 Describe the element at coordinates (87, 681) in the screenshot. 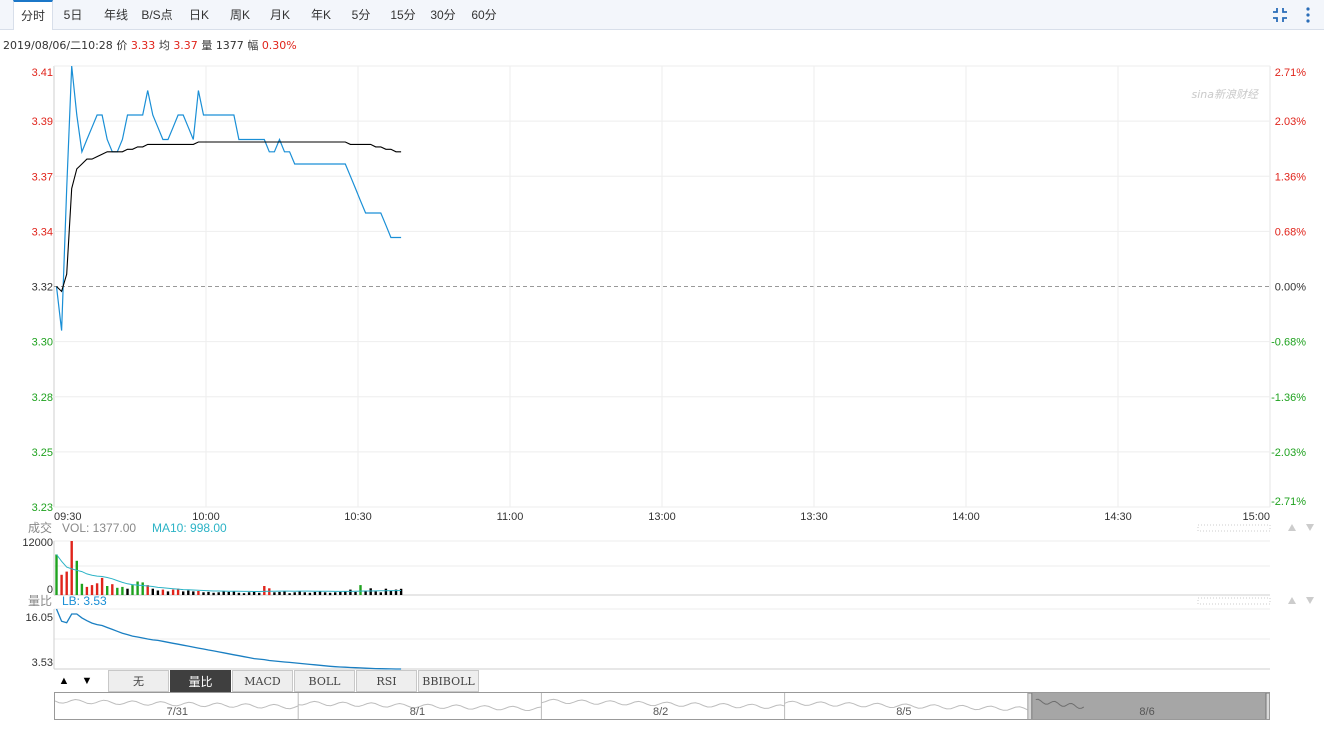

I see `panel-down-button: ▼` at that location.